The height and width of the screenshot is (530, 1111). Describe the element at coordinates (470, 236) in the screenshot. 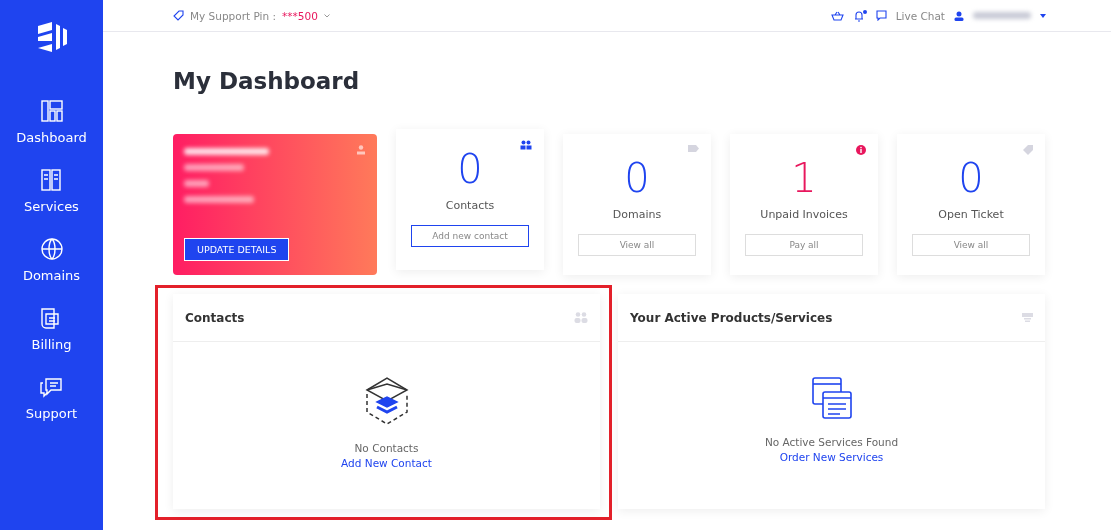

I see `card-action-button: Add new contact` at that location.